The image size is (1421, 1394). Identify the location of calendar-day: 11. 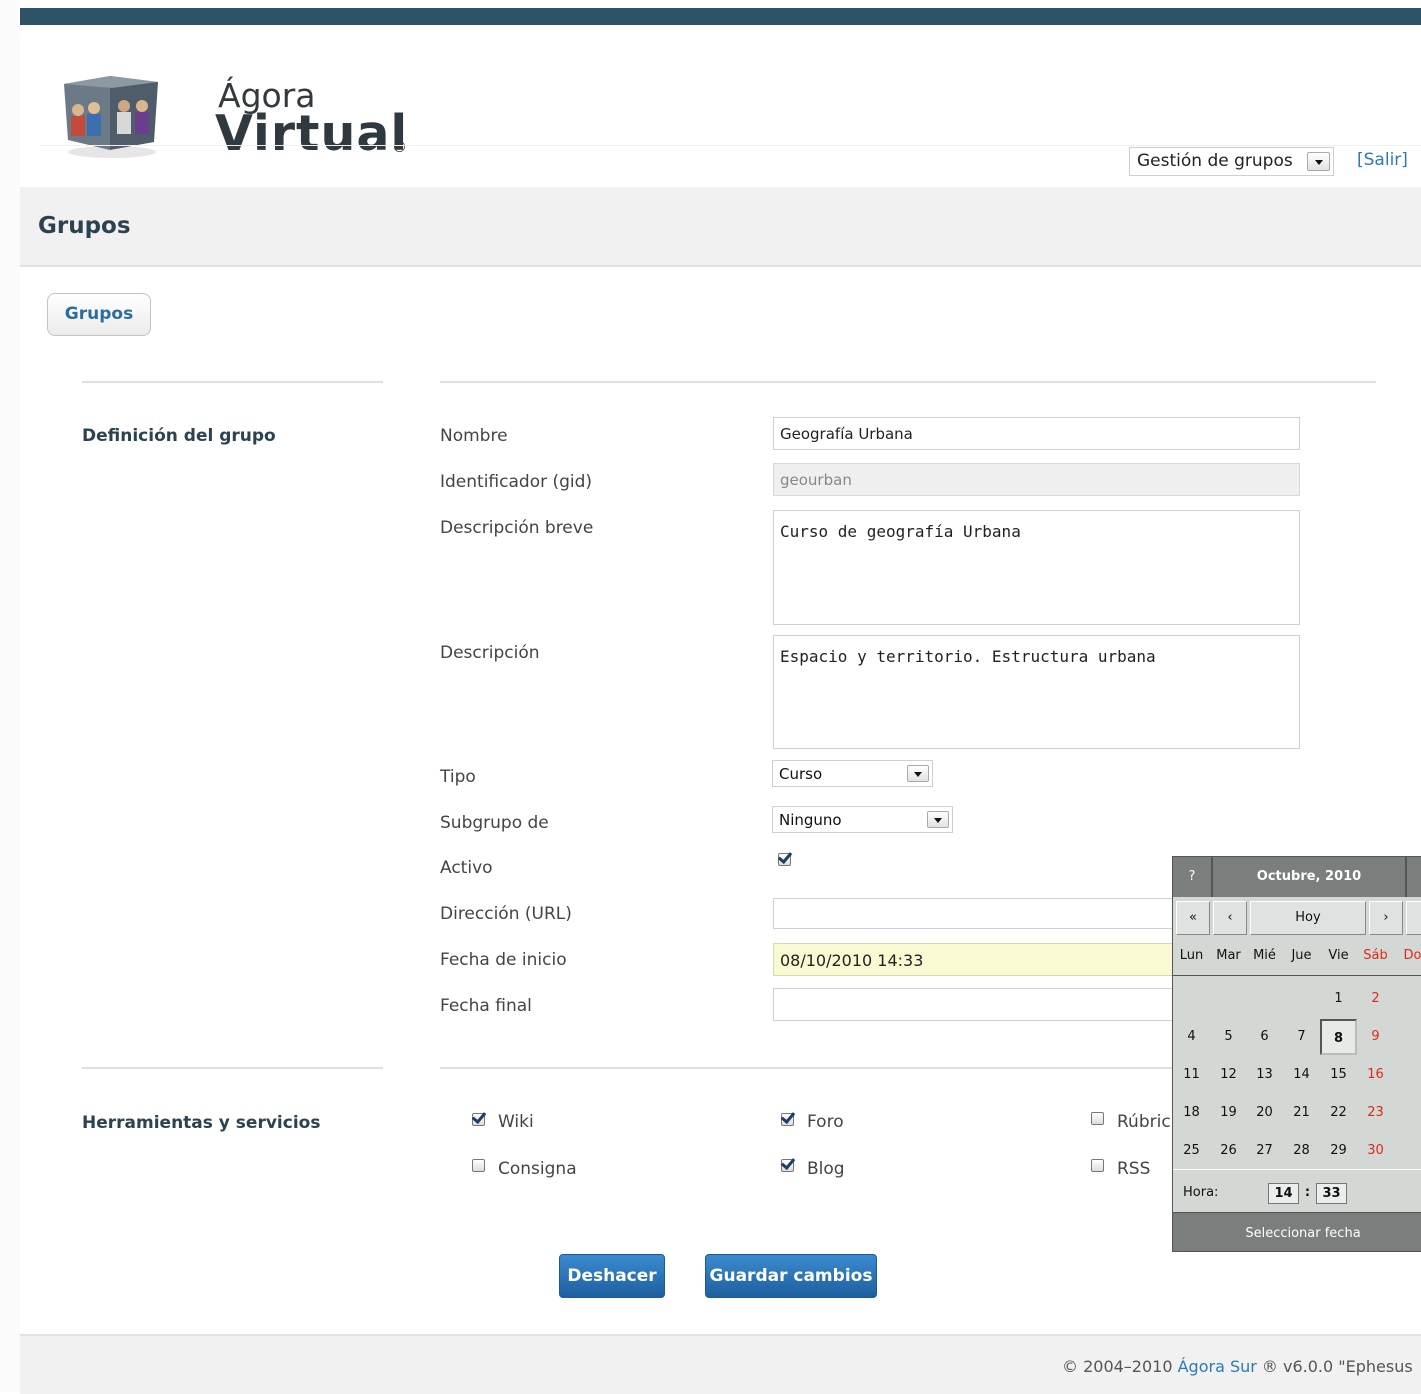
(1191, 1075).